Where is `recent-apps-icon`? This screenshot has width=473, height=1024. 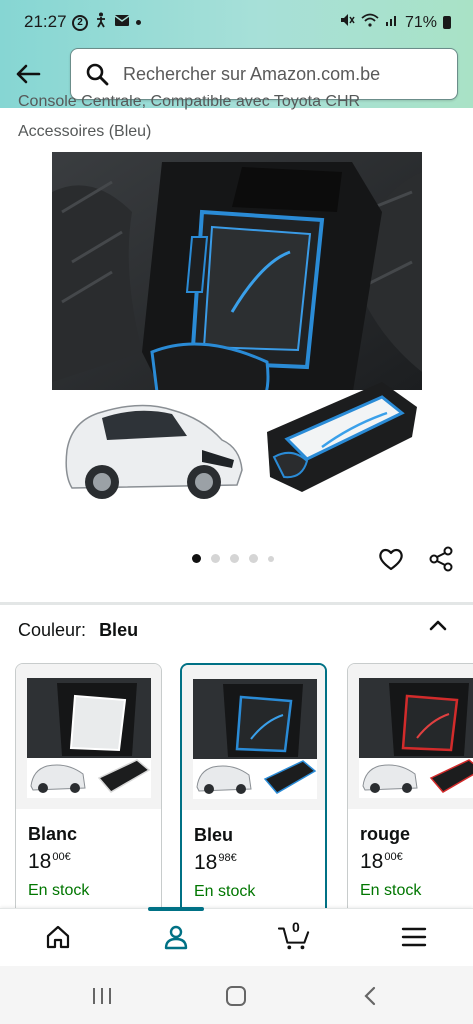 recent-apps-icon is located at coordinates (102, 996).